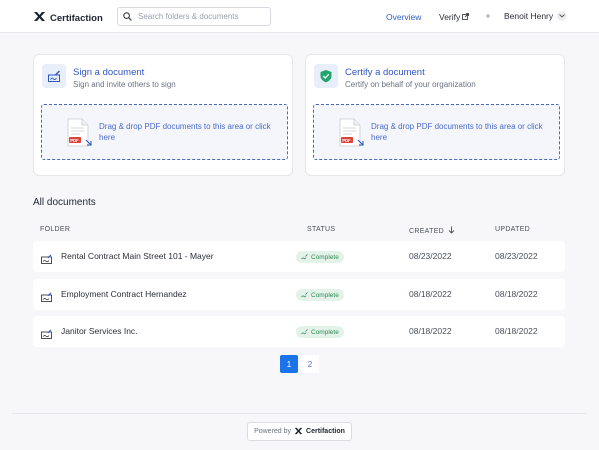 The height and width of the screenshot is (450, 599). Describe the element at coordinates (321, 229) in the screenshot. I see `column-header-status: STATUS` at that location.